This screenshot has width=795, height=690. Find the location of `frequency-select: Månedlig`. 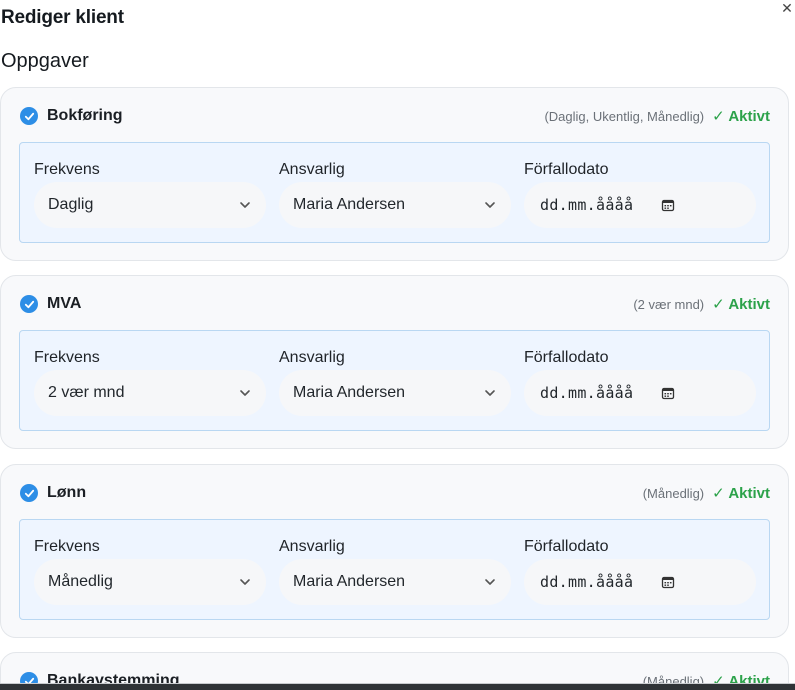

frequency-select: Månedlig is located at coordinates (150, 582).